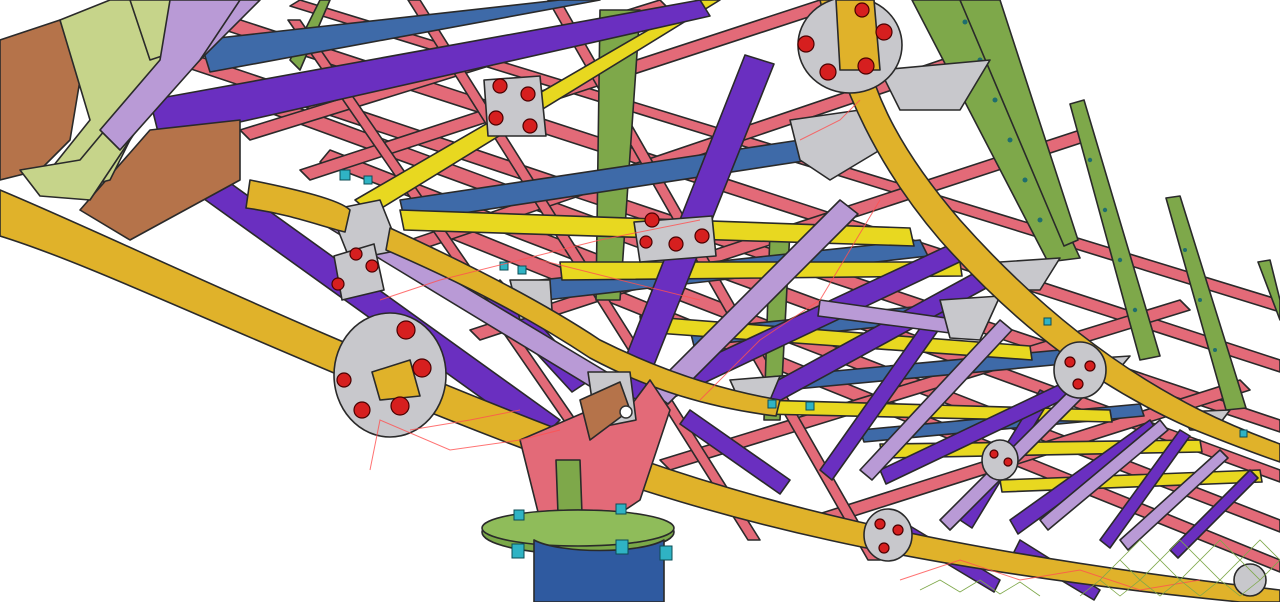 The height and width of the screenshot is (602, 1280). I want to click on splice-plate-center, so click(675, 237).